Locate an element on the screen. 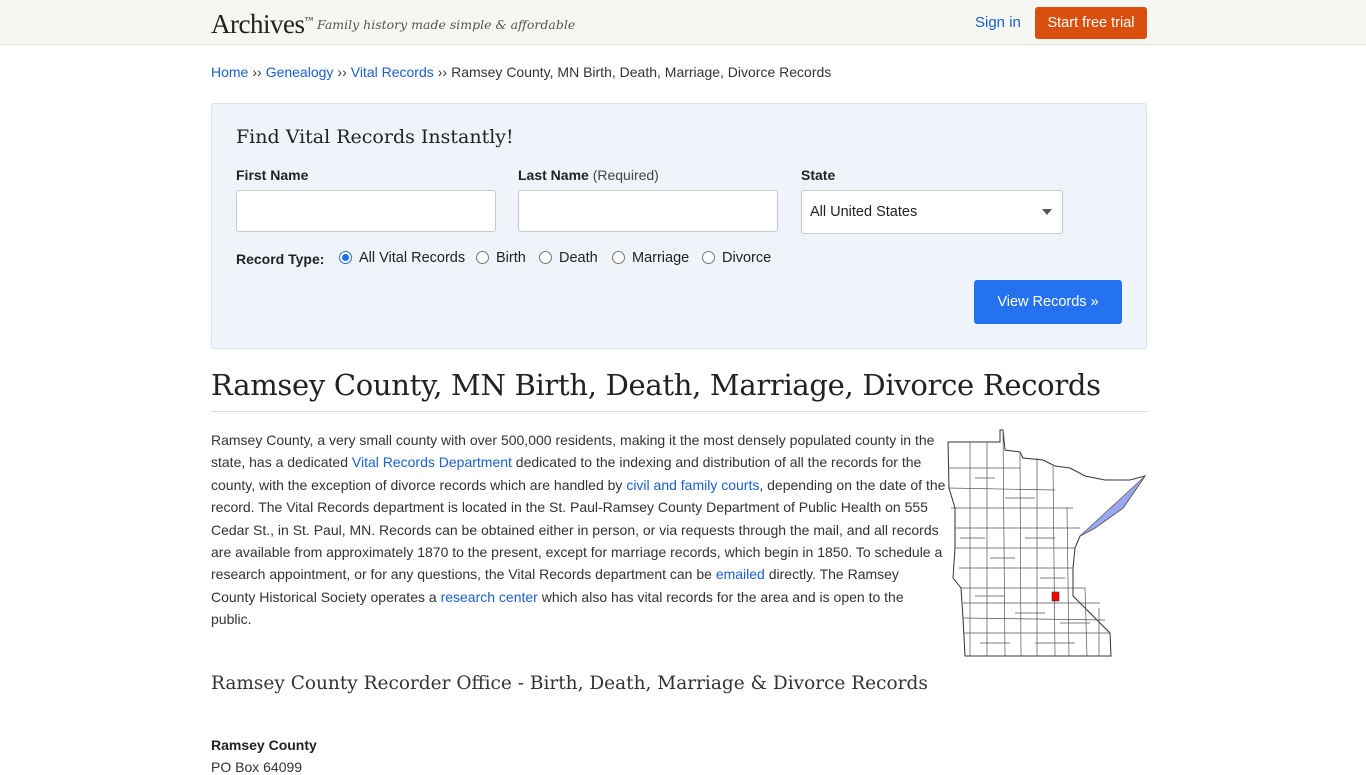 This screenshot has width=1366, height=775. radio-birth: Birth is located at coordinates (501, 258).